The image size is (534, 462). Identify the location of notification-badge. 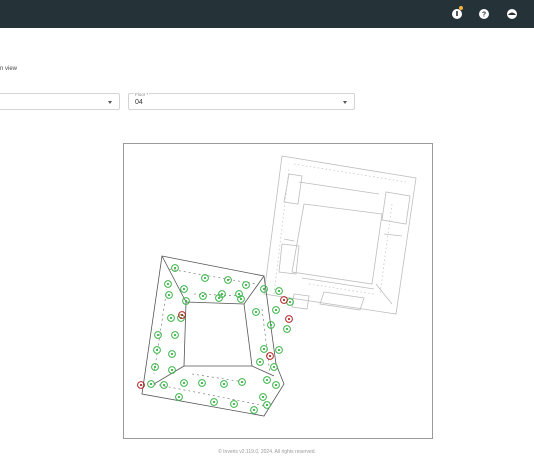
(461, 8).